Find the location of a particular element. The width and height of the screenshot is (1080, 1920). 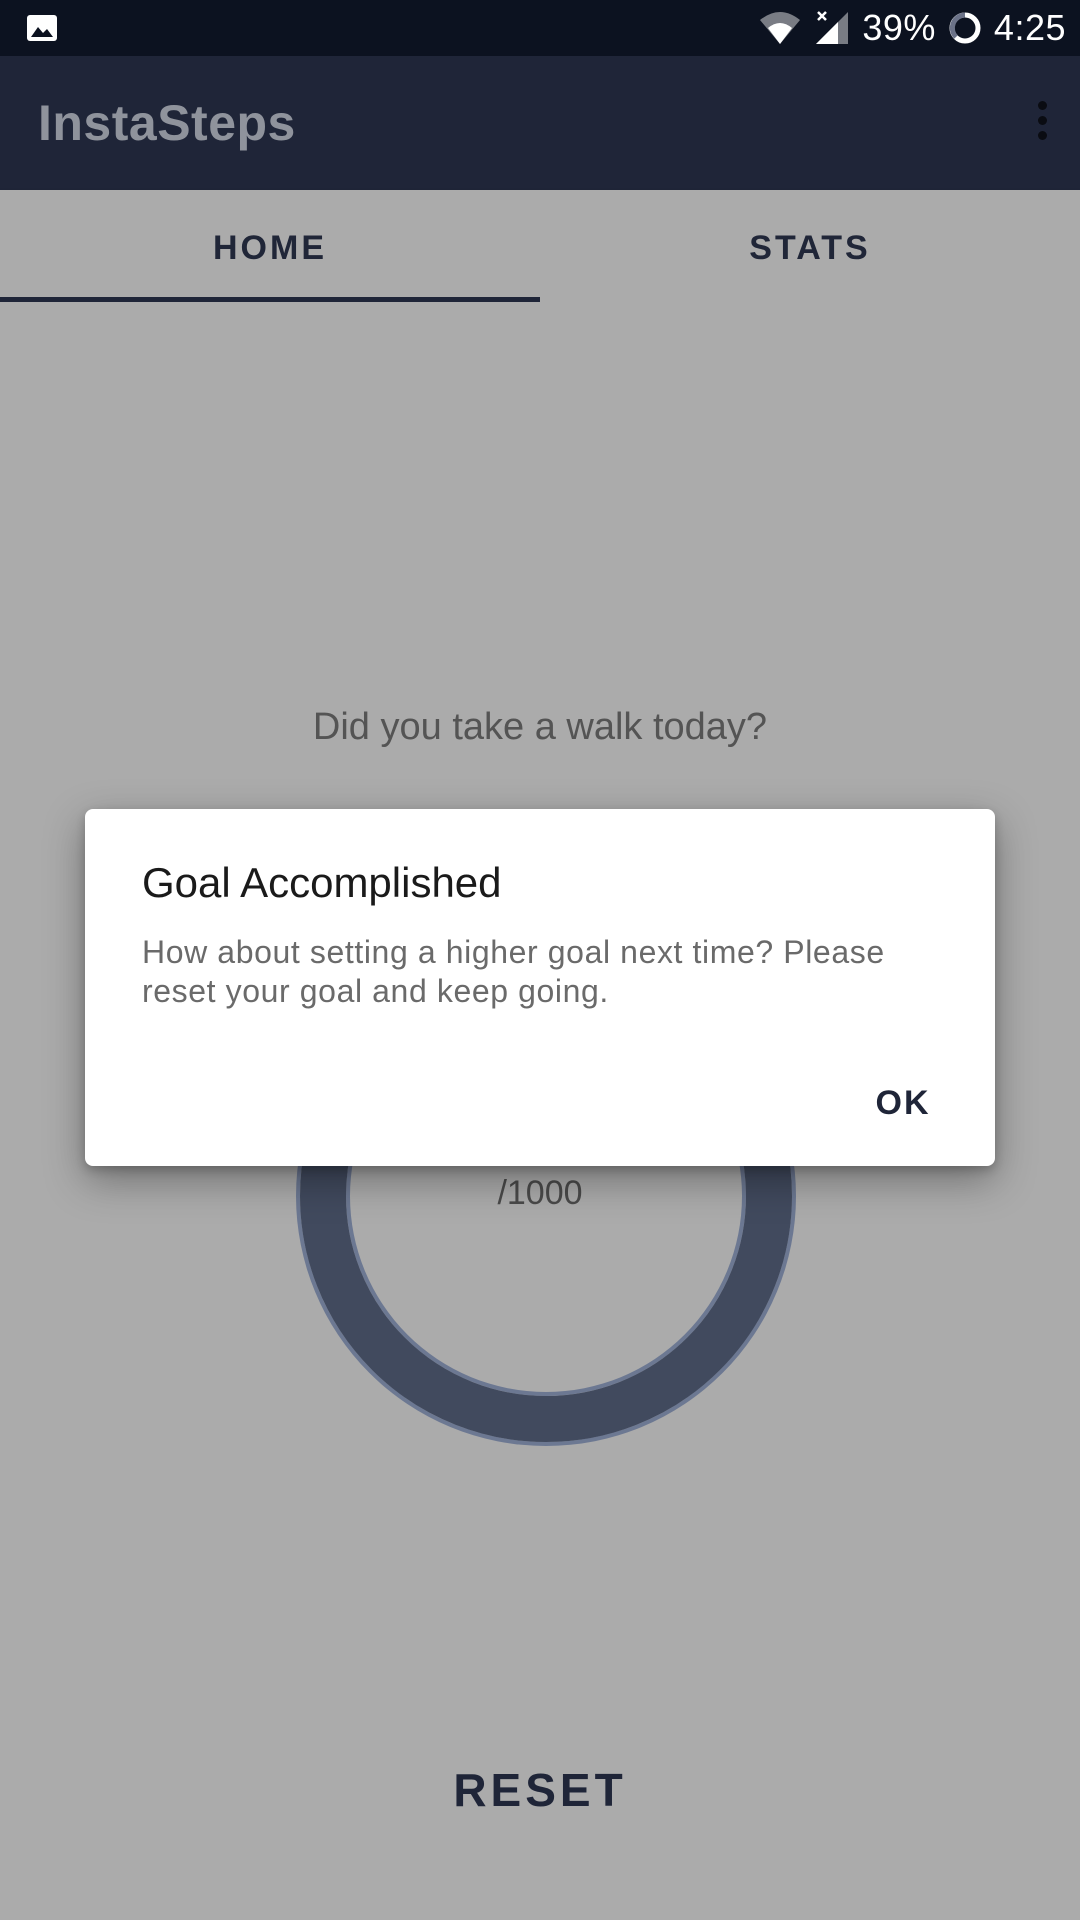

tab-bar: HOME STATS is located at coordinates (540, 246).